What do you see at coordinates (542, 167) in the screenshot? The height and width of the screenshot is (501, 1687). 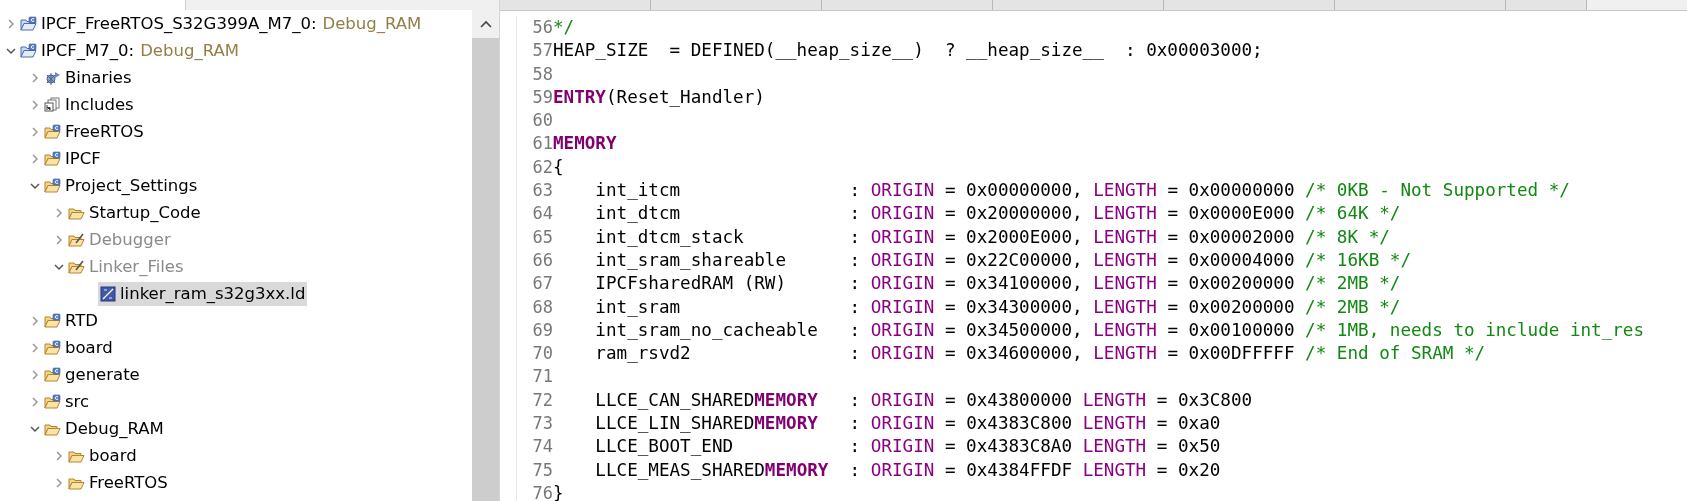 I see `line-number: 62` at bounding box center [542, 167].